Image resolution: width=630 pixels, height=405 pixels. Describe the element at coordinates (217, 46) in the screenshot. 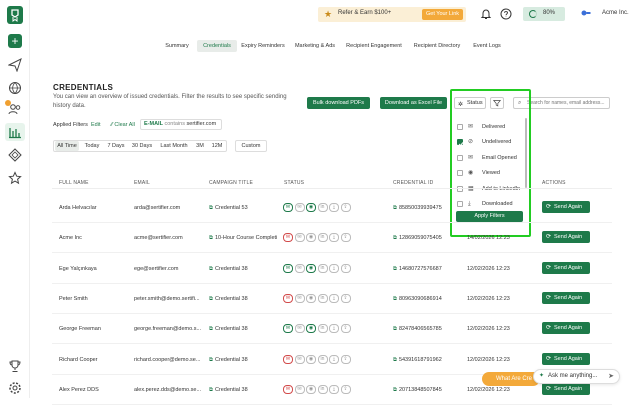

I see `tab-credentials: Credentials` at that location.